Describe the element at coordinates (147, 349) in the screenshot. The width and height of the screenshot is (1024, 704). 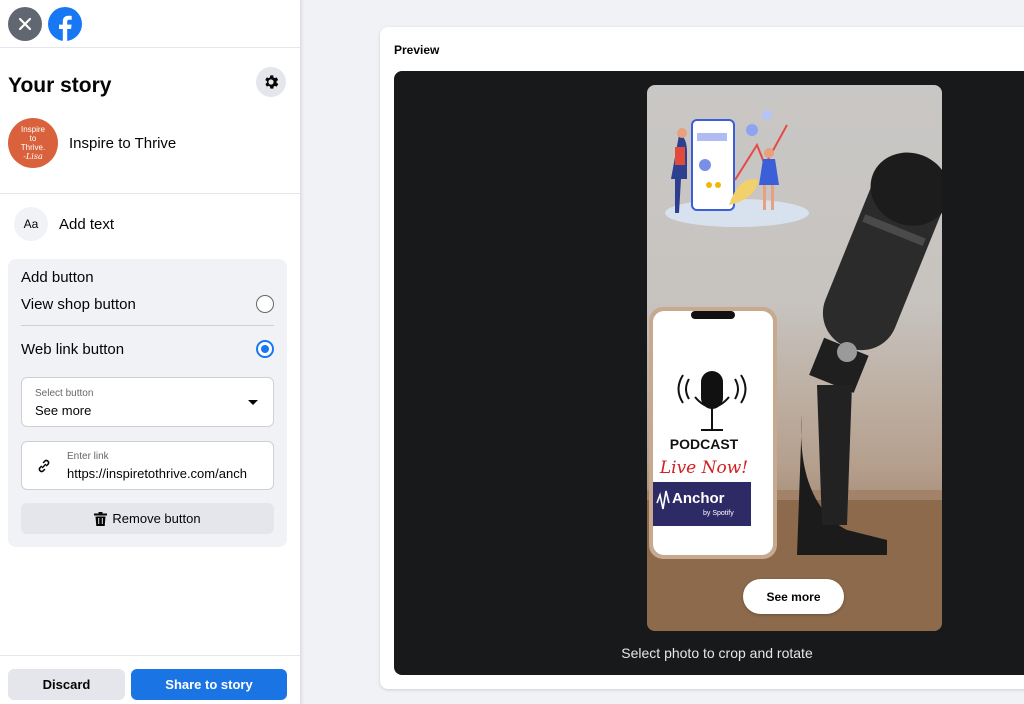
I see `web-link-option: Web link button` at that location.